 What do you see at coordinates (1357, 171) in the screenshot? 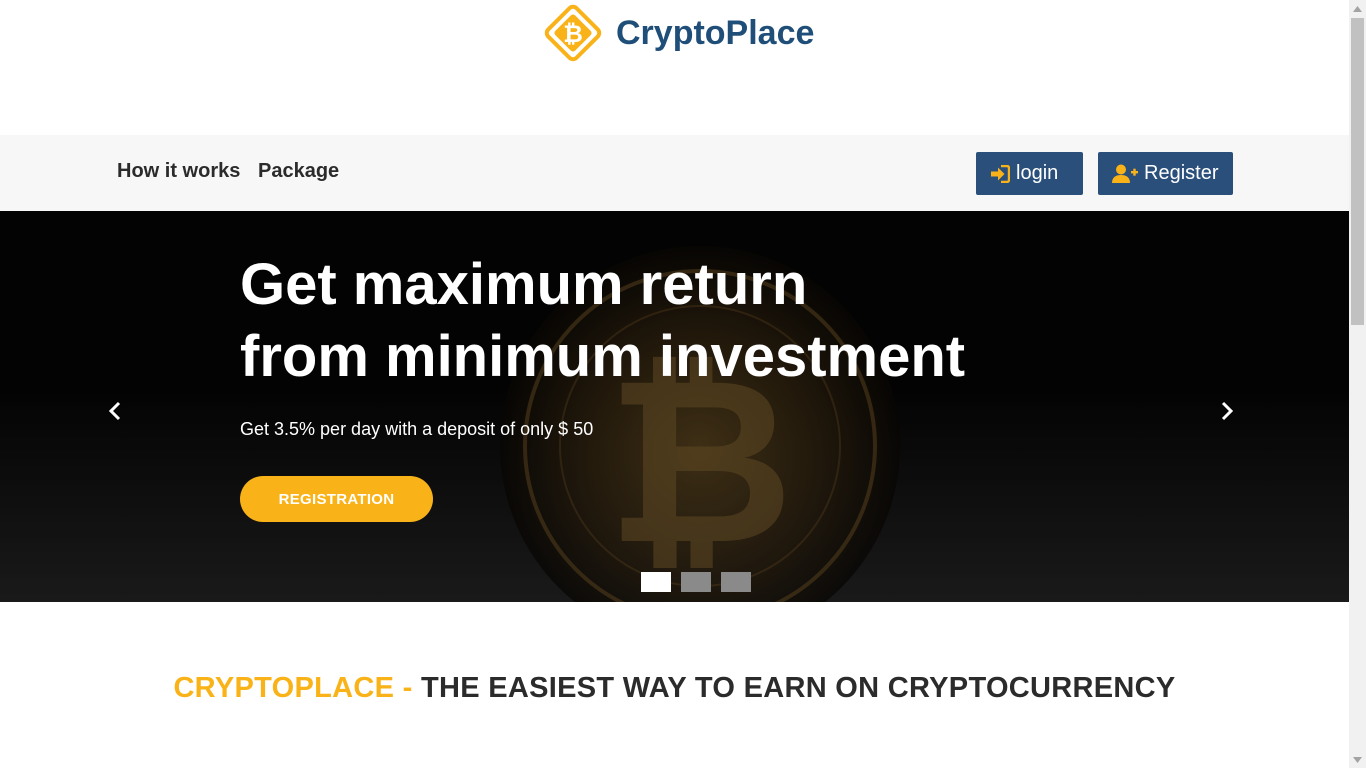
I see `scrollbar-thumb` at bounding box center [1357, 171].